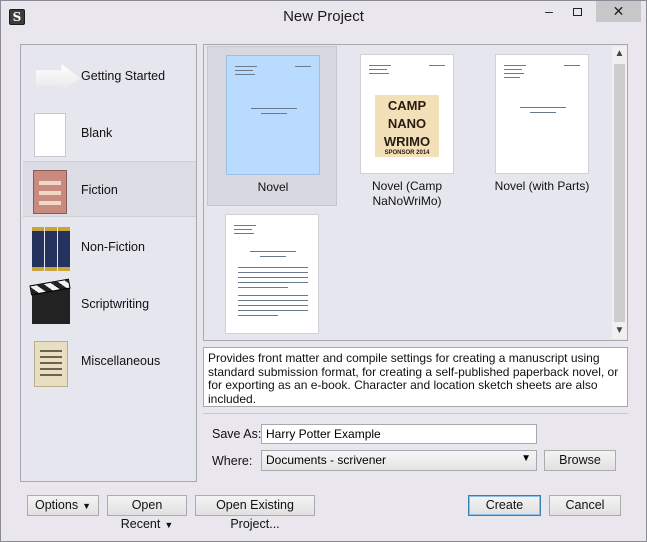 The image size is (647, 542). I want to click on category-fiction: Fiction, so click(109, 189).